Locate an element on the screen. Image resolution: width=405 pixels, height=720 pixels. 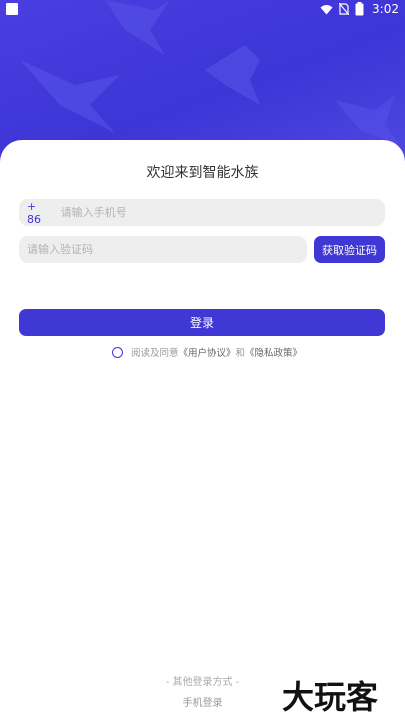
notification-icon is located at coordinates (12, 9).